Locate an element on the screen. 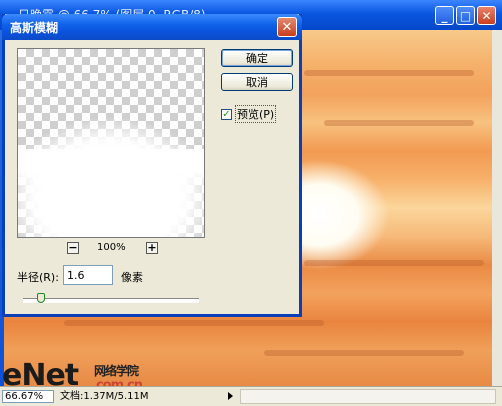 This screenshot has height=406, width=502. zoom-out-button: − is located at coordinates (73, 248).